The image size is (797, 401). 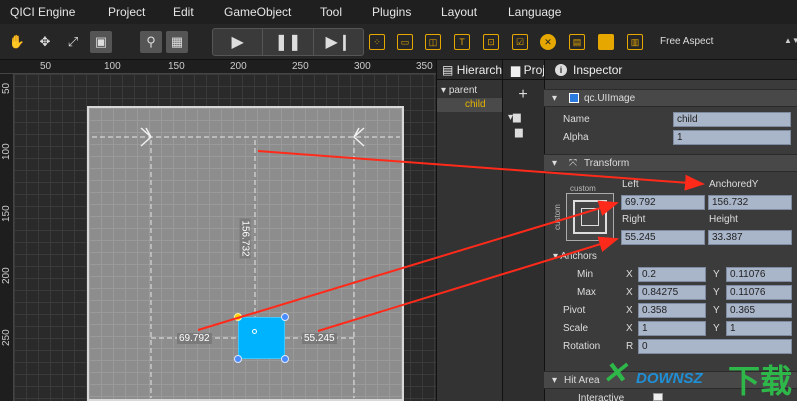 I want to click on folder-tree-icon: ▆, so click(x=519, y=132).